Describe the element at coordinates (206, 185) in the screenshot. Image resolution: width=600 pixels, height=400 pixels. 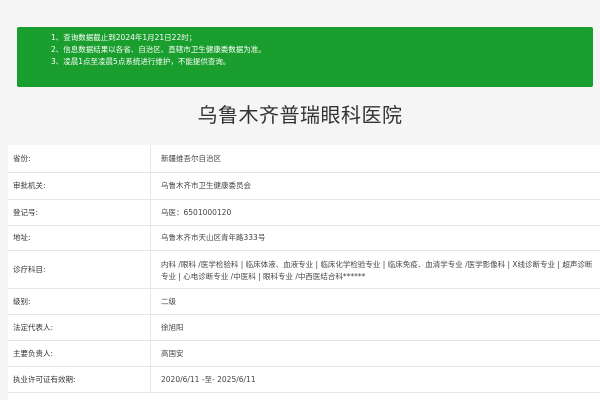
I see `detail-value: 乌鲁木齐市卫生健康委员会` at that location.